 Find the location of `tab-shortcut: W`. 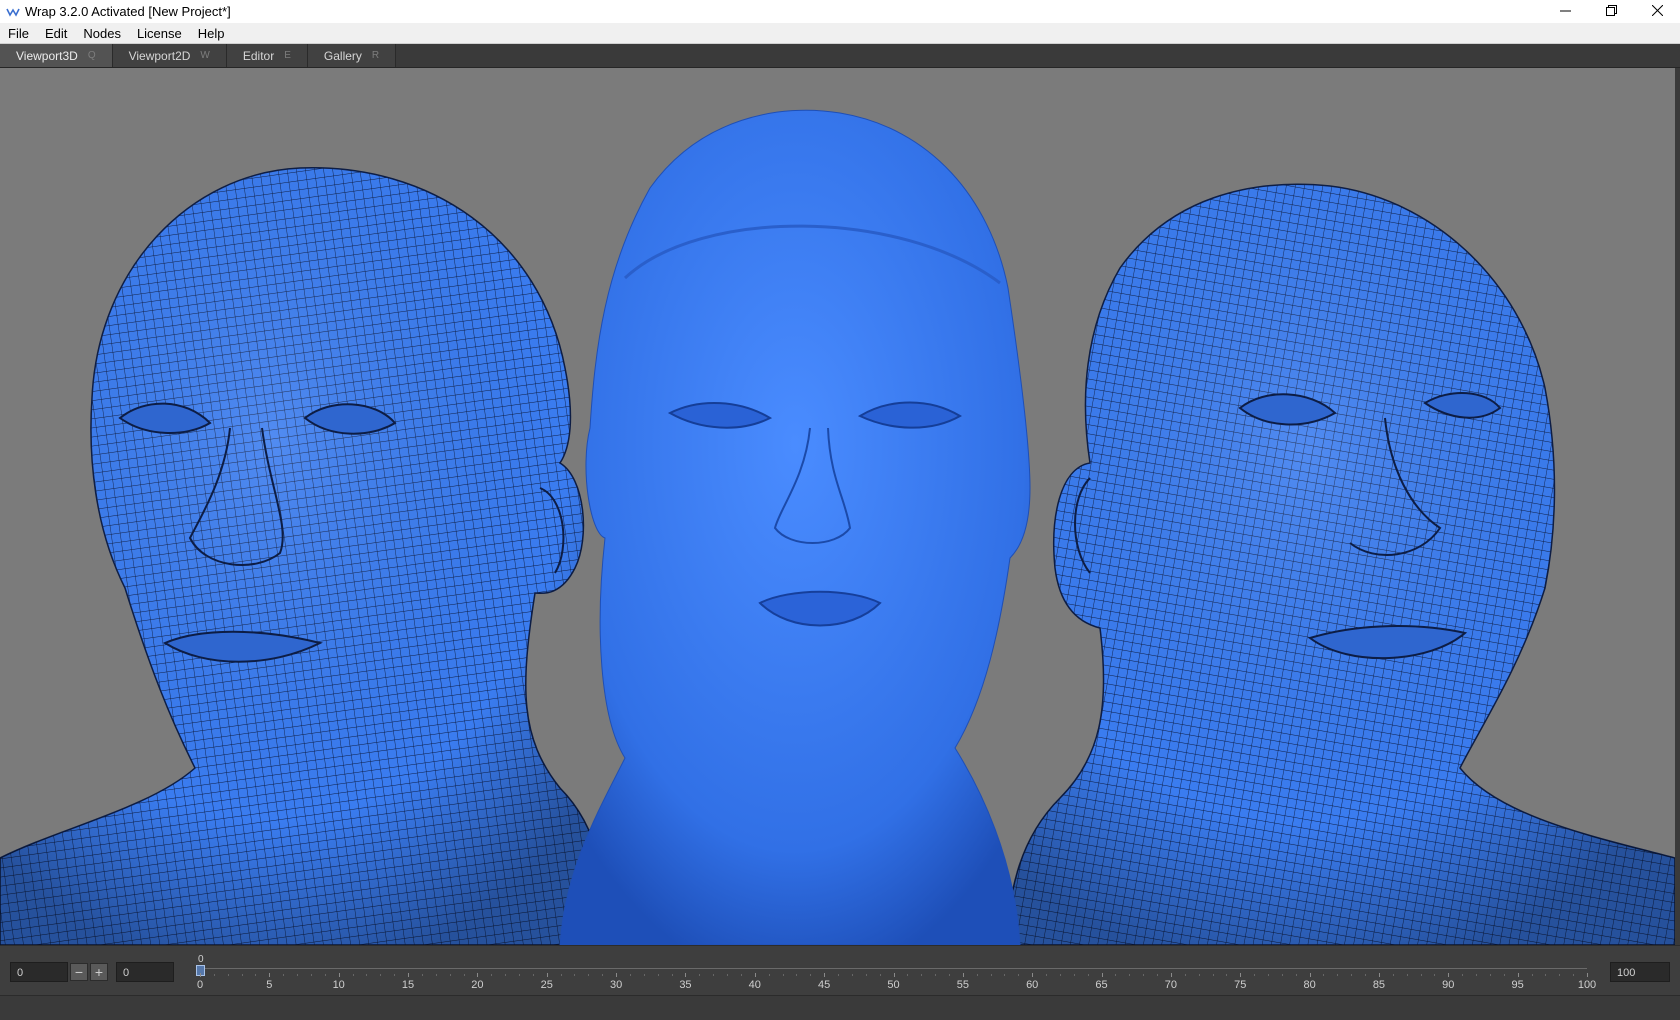

tab-shortcut: W is located at coordinates (205, 55).